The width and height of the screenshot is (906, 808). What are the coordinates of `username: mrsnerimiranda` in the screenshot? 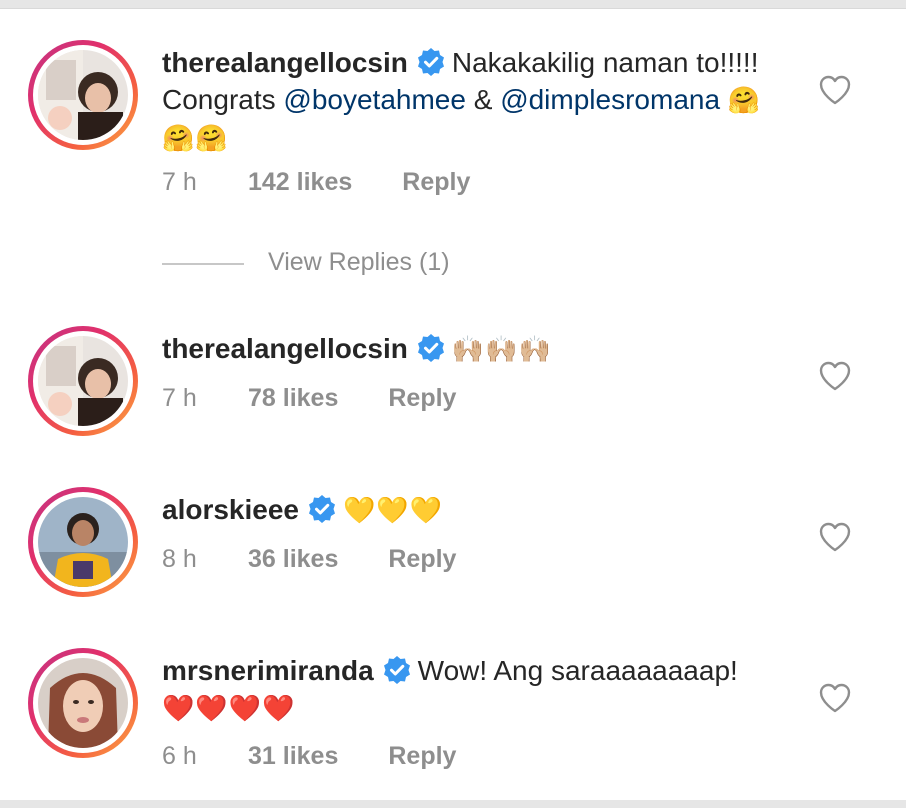 It's located at (268, 670).